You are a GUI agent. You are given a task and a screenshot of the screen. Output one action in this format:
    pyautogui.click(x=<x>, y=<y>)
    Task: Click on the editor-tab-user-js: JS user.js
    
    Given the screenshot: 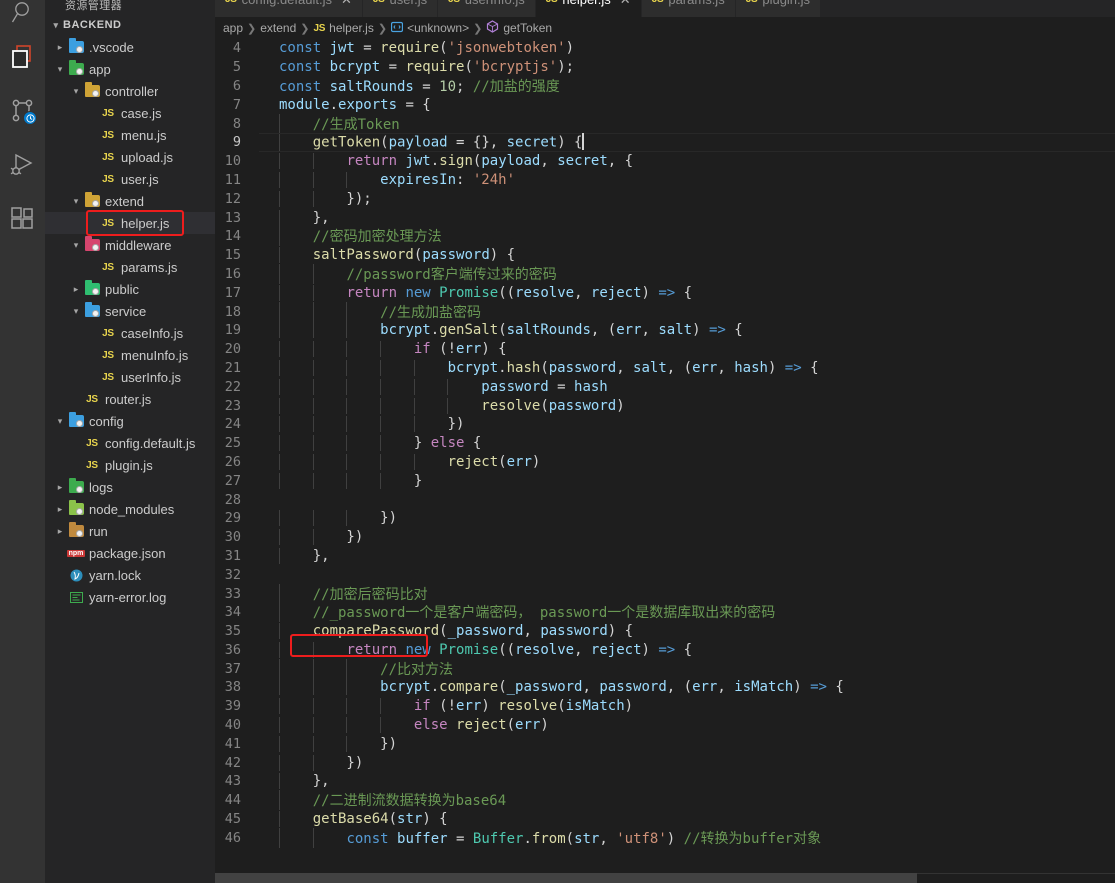 What is the action you would take?
    pyautogui.click(x=400, y=8)
    